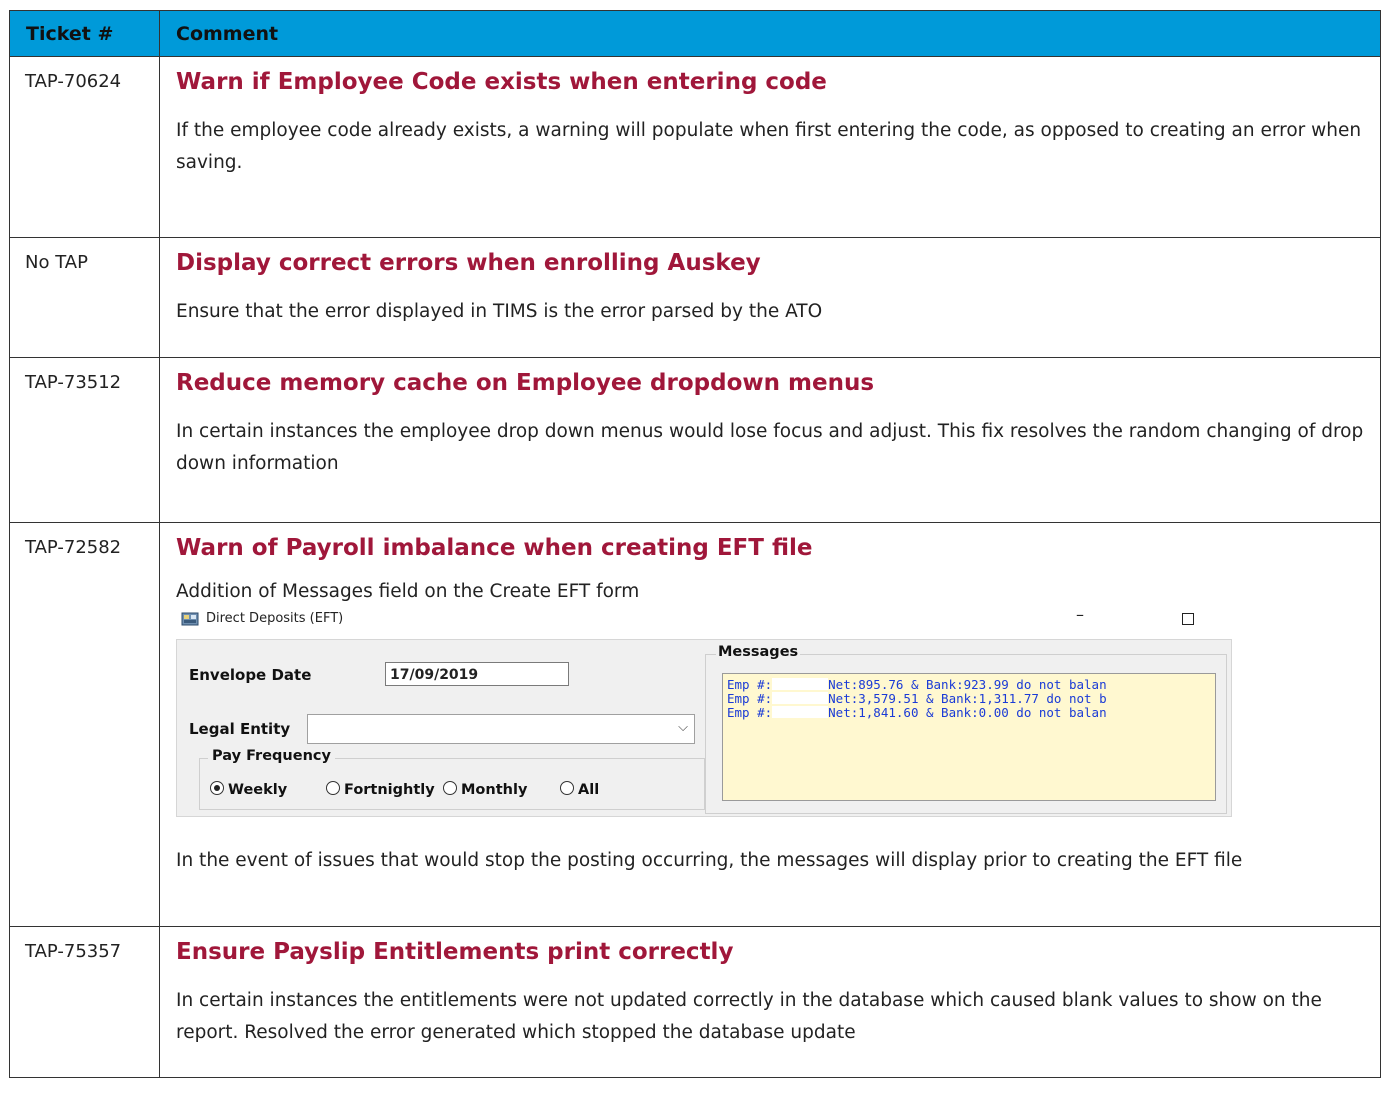 The image size is (1382, 1115). I want to click on radio-monthly: Monthly, so click(485, 789).